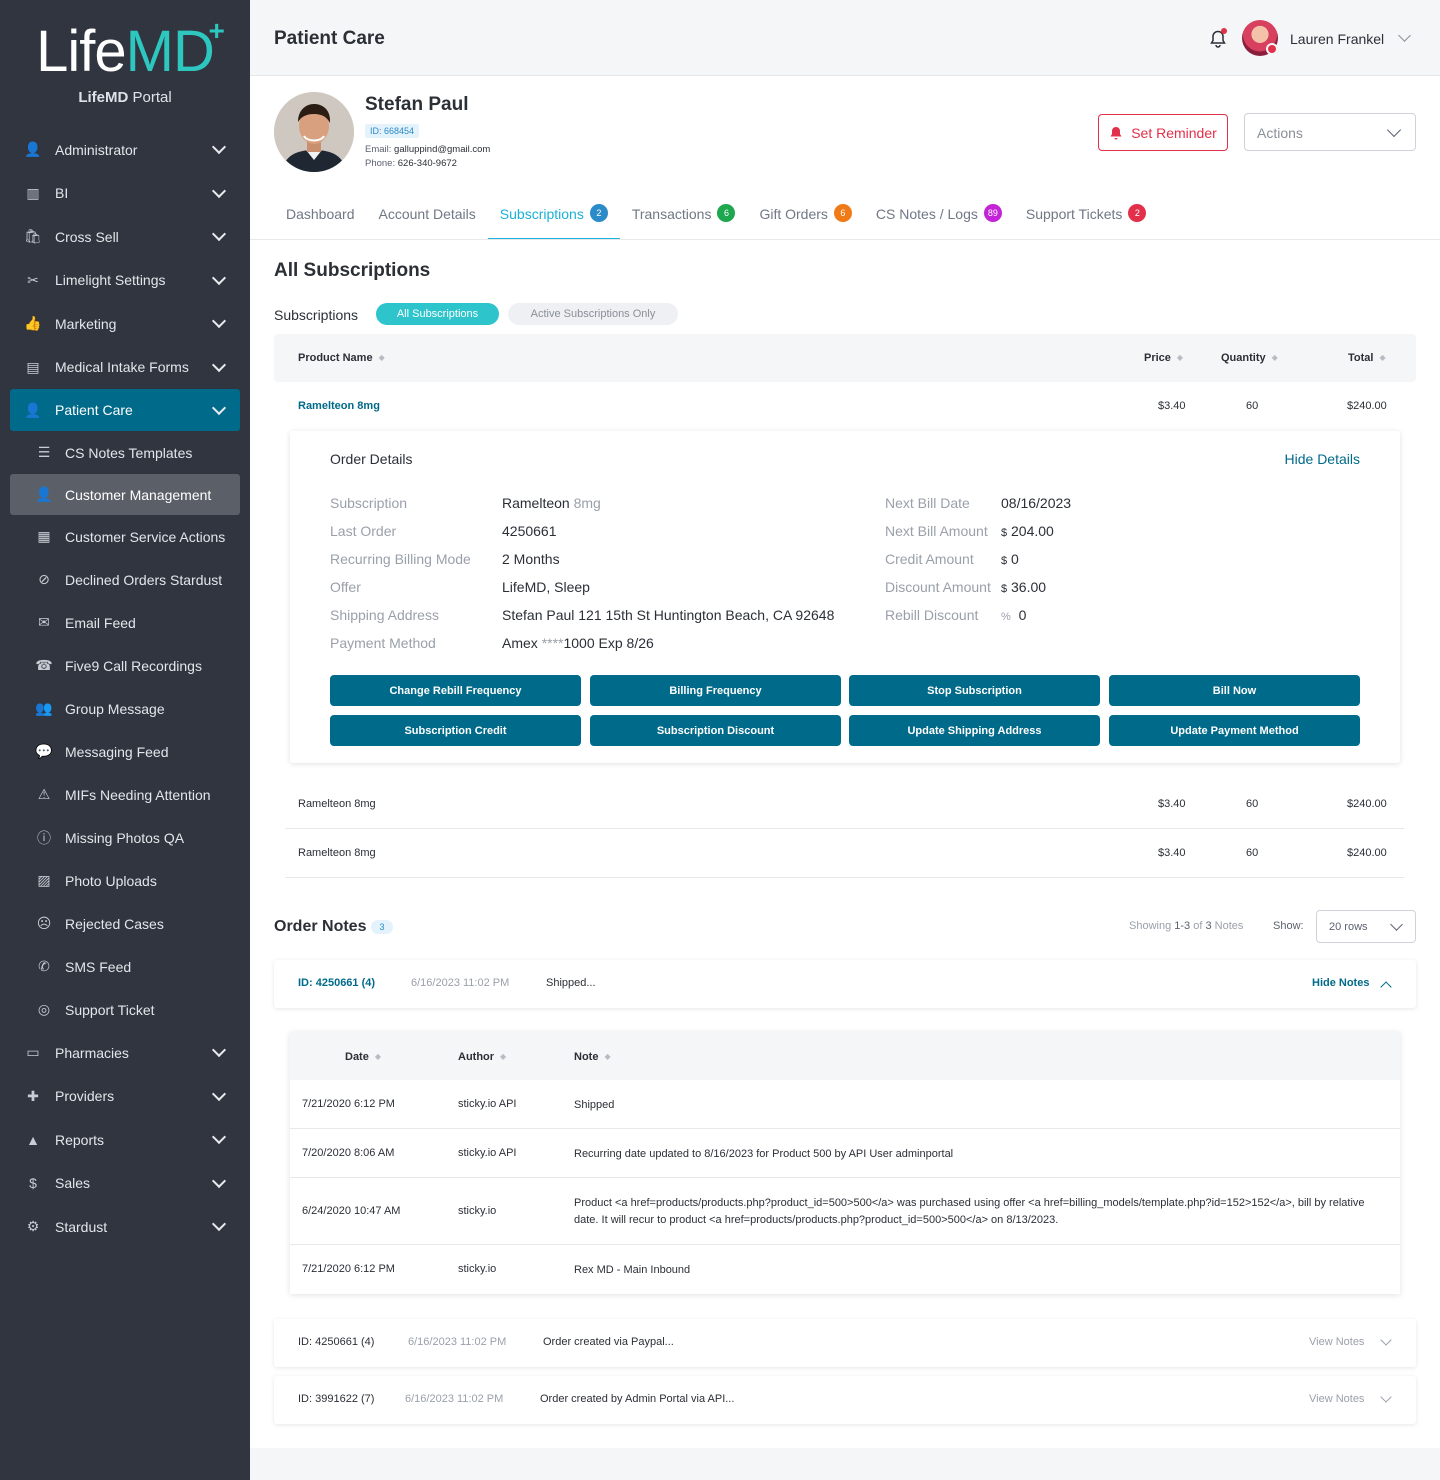  I want to click on sidebar-item-label: Limelight Settings, so click(110, 280).